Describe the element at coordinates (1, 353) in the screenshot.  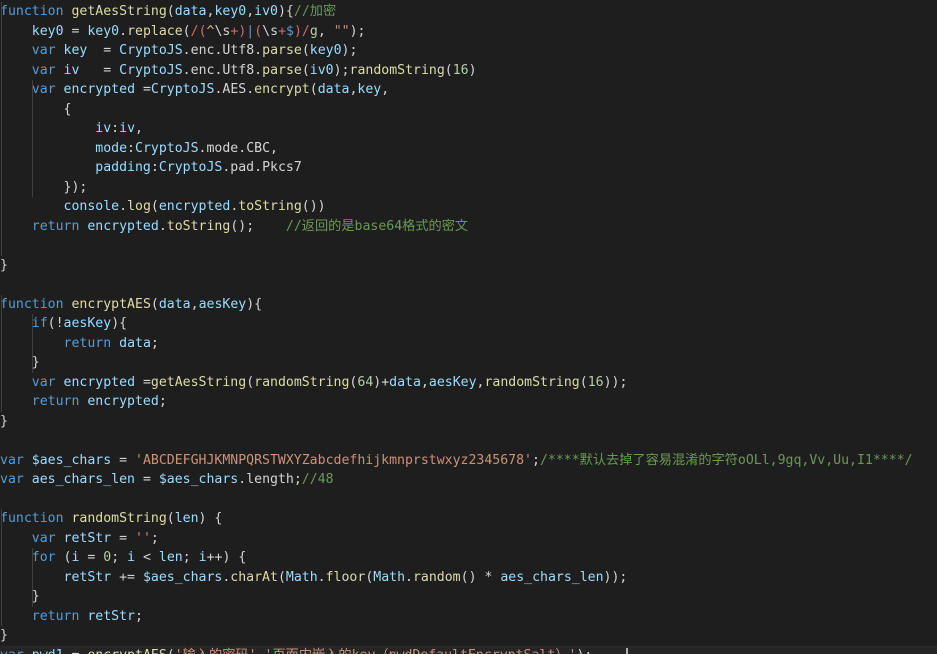
I see `indent-guide` at that location.